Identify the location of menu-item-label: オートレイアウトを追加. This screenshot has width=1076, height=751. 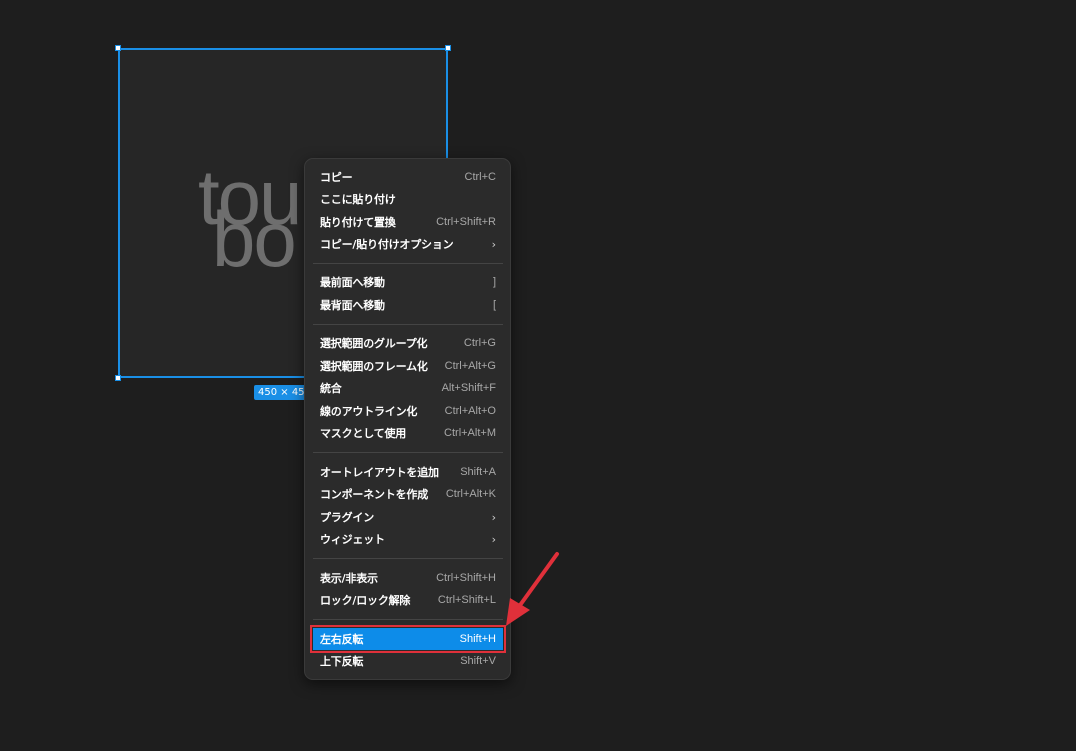
(379, 472).